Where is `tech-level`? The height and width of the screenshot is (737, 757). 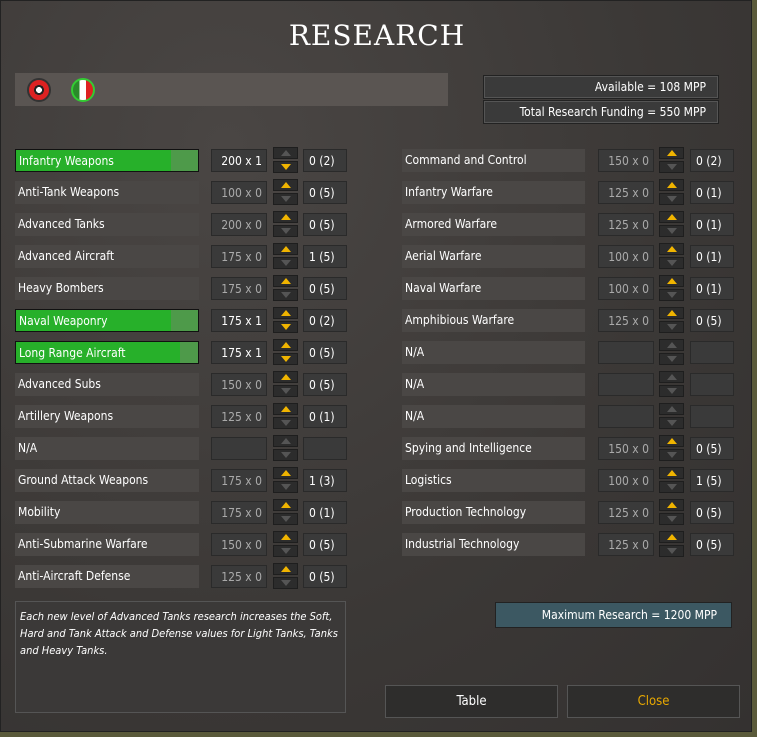
tech-level is located at coordinates (712, 416).